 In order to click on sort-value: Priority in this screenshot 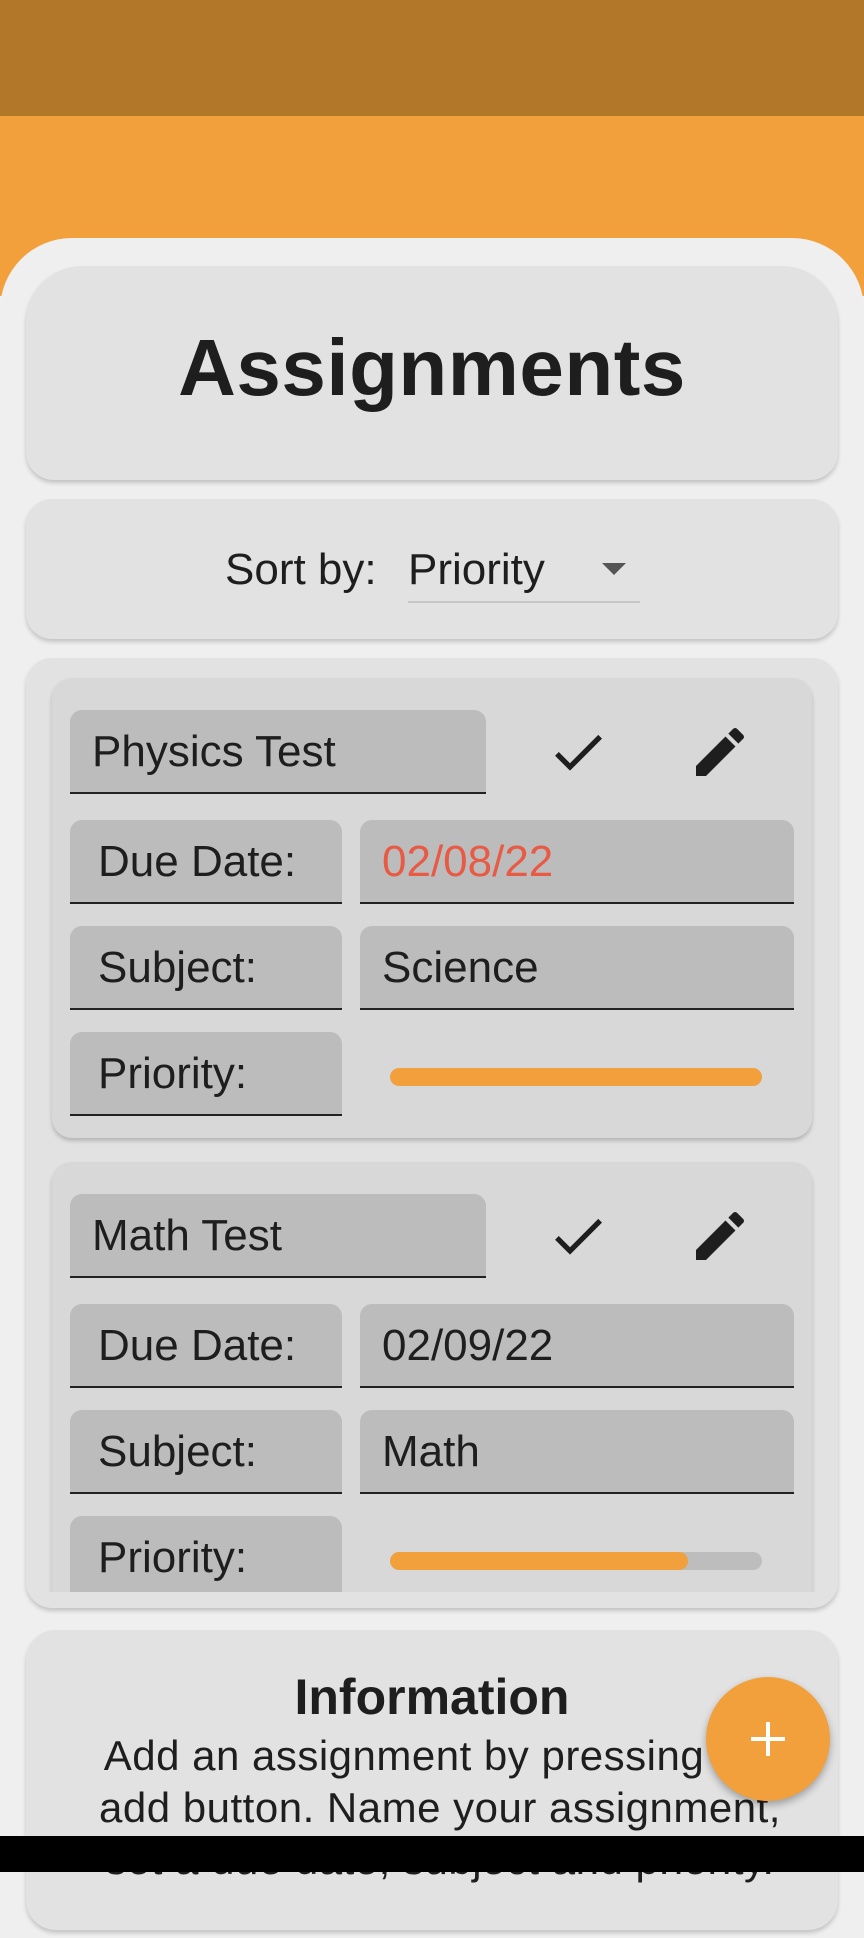, I will do `click(476, 569)`.